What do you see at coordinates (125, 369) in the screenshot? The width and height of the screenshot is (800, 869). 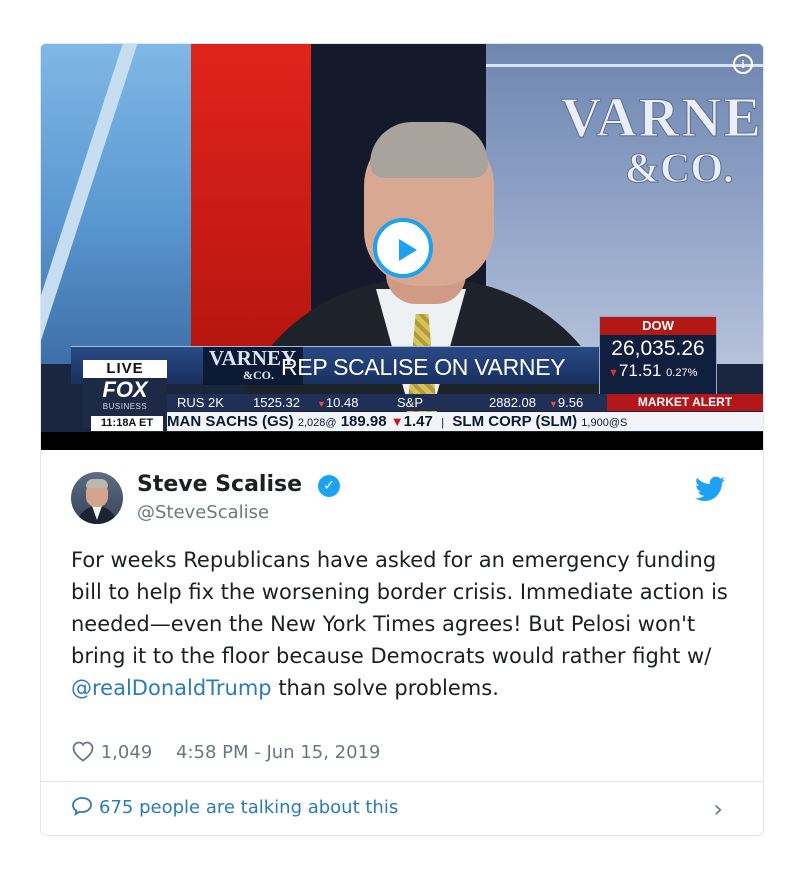 I see `live-badge: LIVE` at bounding box center [125, 369].